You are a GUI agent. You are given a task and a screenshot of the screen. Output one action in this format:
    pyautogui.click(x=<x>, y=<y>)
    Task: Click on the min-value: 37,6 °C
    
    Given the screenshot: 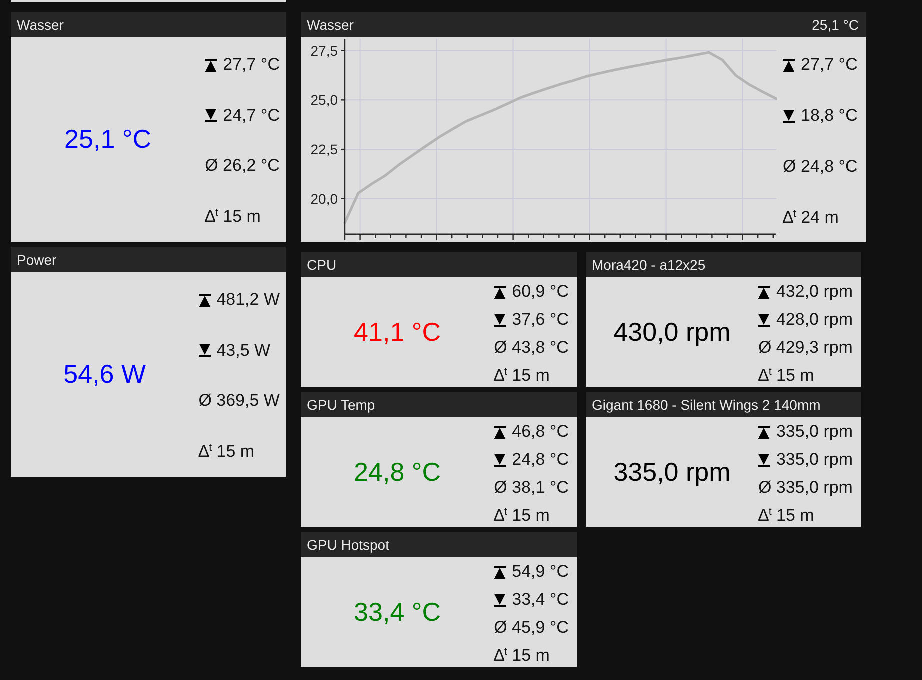 What is the action you would take?
    pyautogui.click(x=540, y=320)
    